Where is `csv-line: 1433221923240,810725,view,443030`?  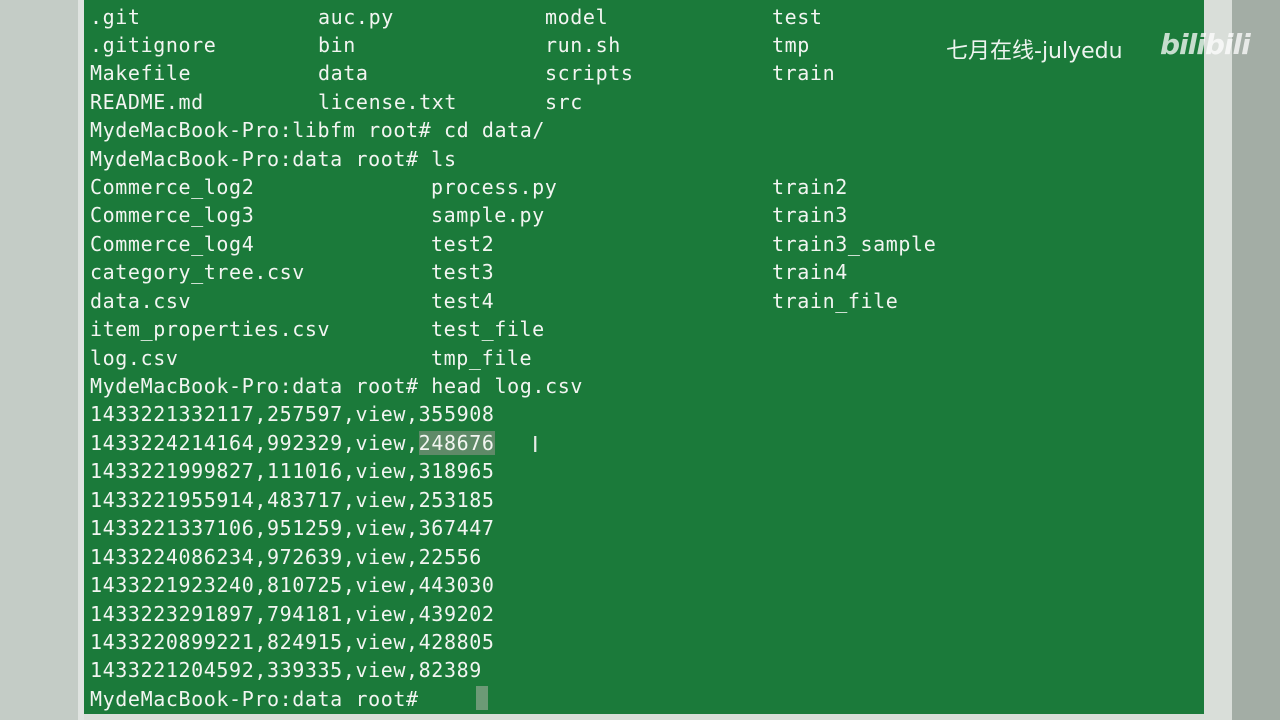
csv-line: 1433221923240,810725,view,443030 is located at coordinates (292, 585).